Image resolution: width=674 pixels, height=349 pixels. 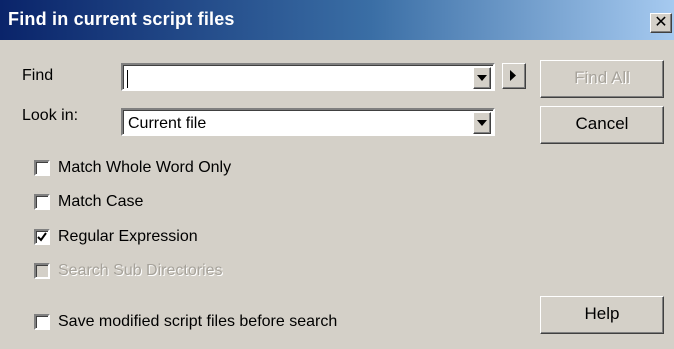 What do you see at coordinates (602, 79) in the screenshot?
I see `find-all-button: Find All` at bounding box center [602, 79].